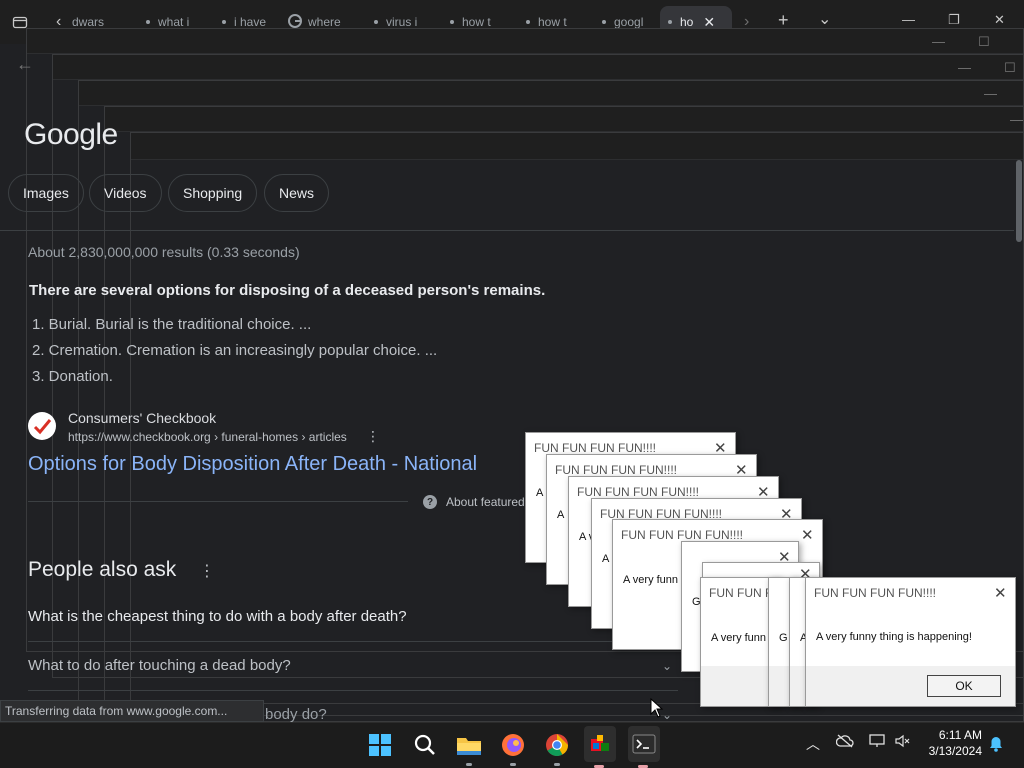 Image resolution: width=1024 pixels, height=768 pixels. What do you see at coordinates (657, 710) in the screenshot?
I see `mouse-cursor-icon` at bounding box center [657, 710].